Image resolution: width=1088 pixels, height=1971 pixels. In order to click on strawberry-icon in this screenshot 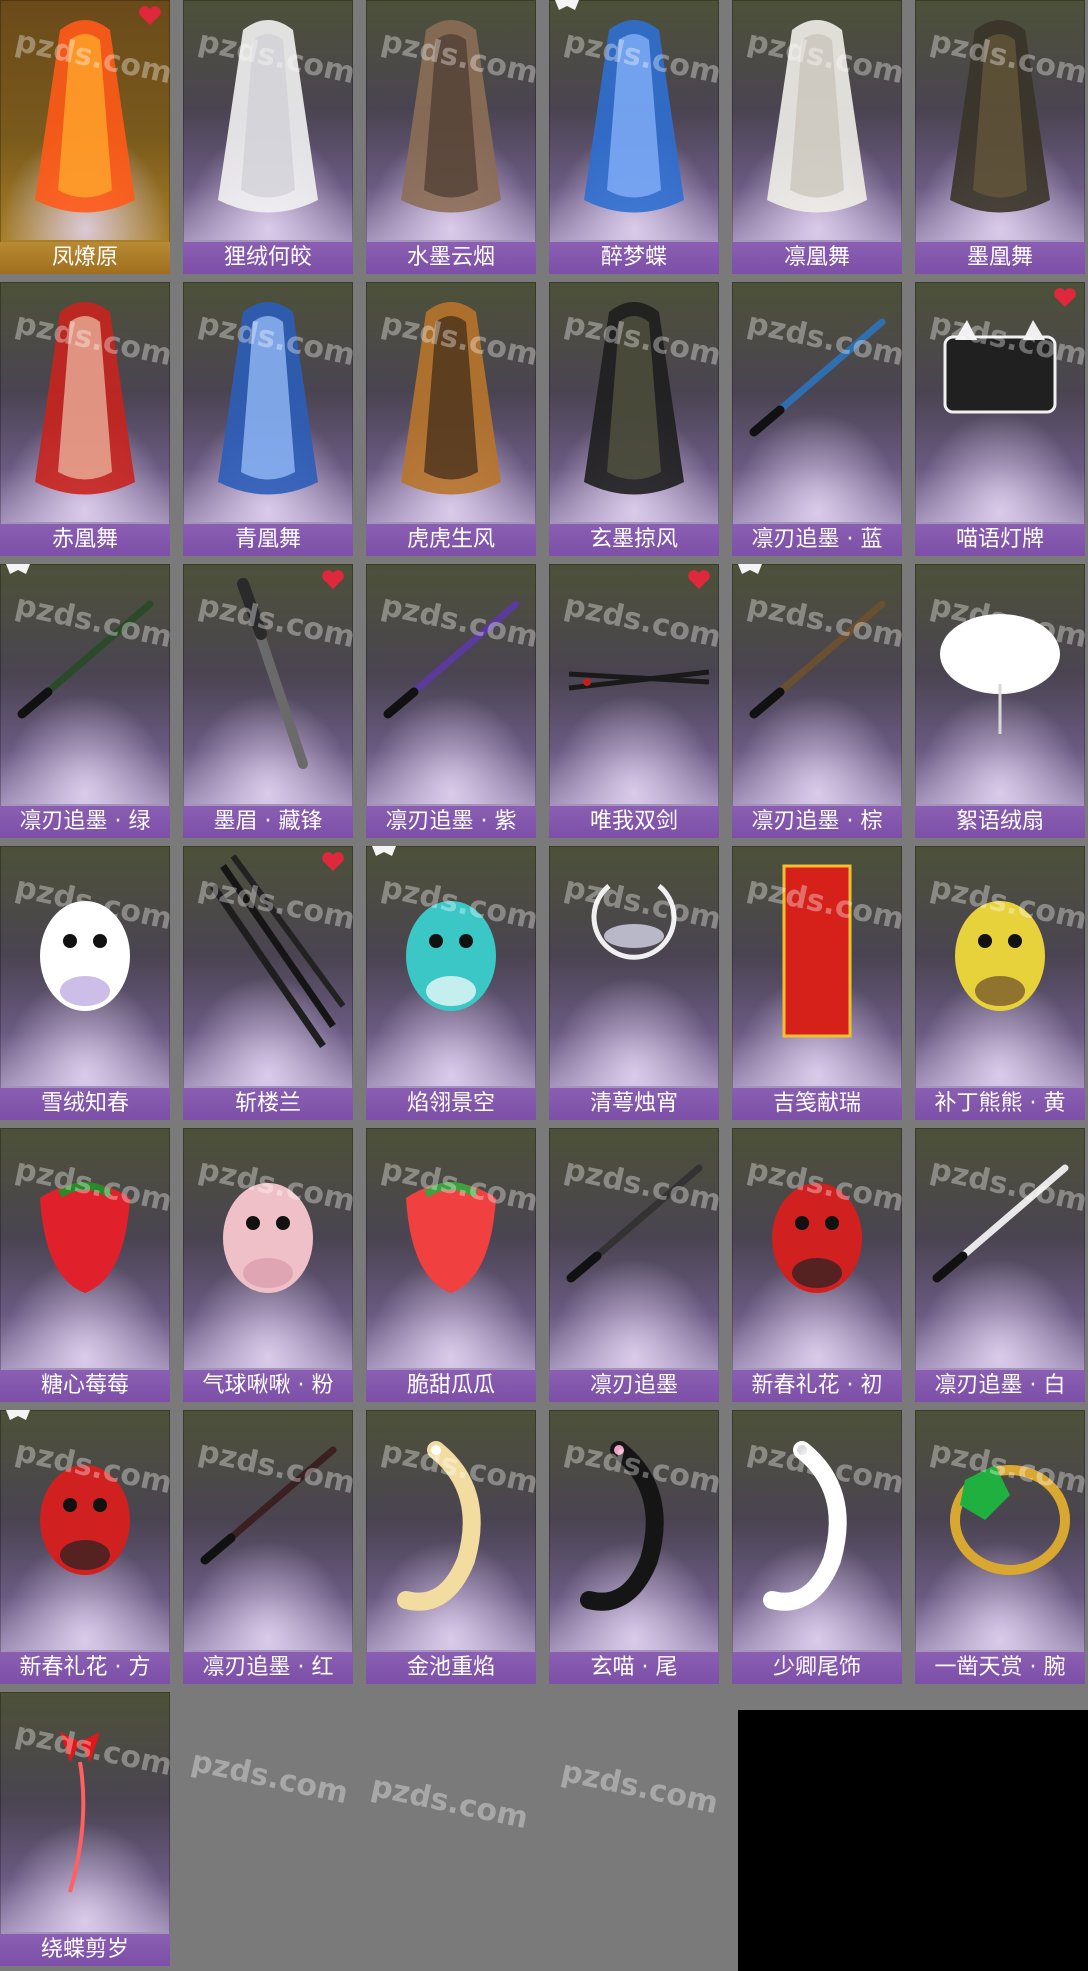, I will do `click(85, 1237)`.